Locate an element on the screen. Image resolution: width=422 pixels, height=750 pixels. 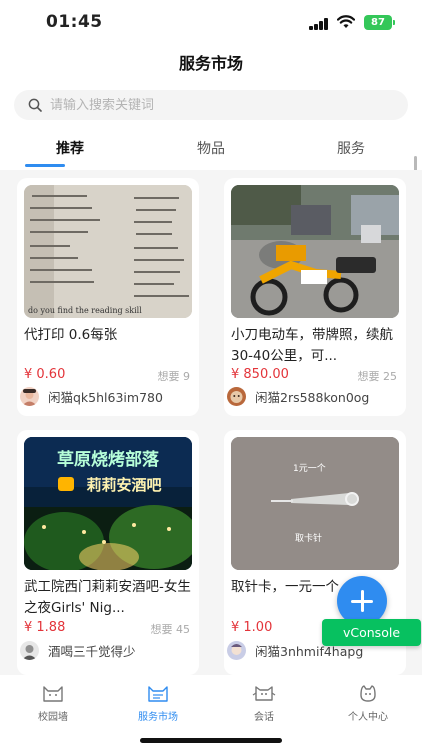
price-row: ¥ 1.88 想要 45 is located at coordinates (108, 628).